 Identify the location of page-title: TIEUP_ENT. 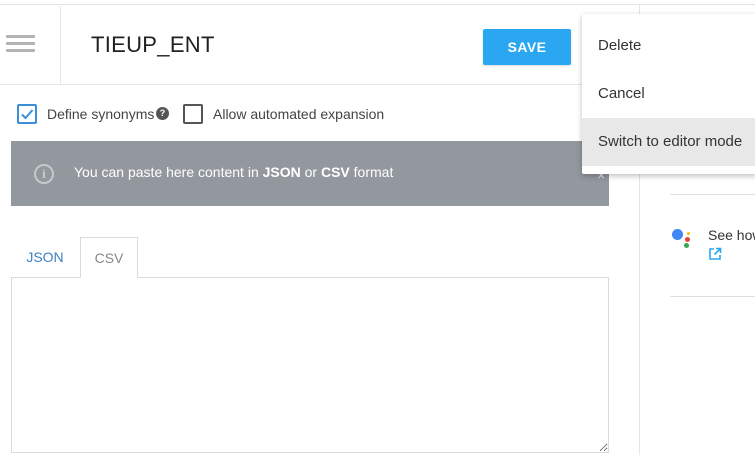
(153, 44).